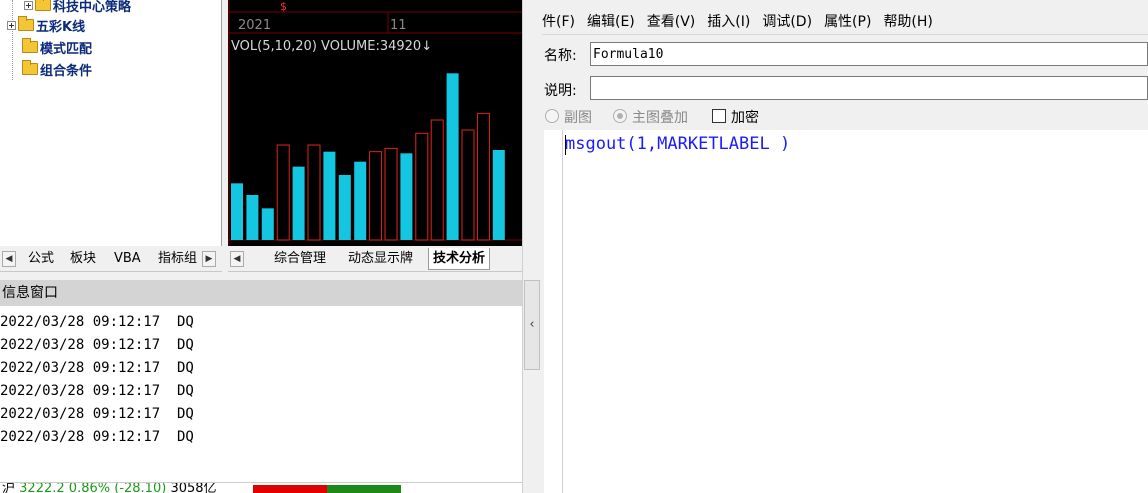 The width and height of the screenshot is (1148, 493). What do you see at coordinates (611, 21) in the screenshot?
I see `menu-edit: 编辑(E)` at bounding box center [611, 21].